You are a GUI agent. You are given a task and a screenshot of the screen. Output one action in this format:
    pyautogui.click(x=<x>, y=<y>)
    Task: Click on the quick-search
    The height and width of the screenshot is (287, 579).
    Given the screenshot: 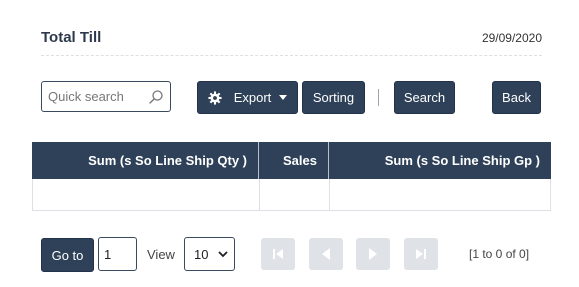 What is the action you would take?
    pyautogui.click(x=106, y=96)
    